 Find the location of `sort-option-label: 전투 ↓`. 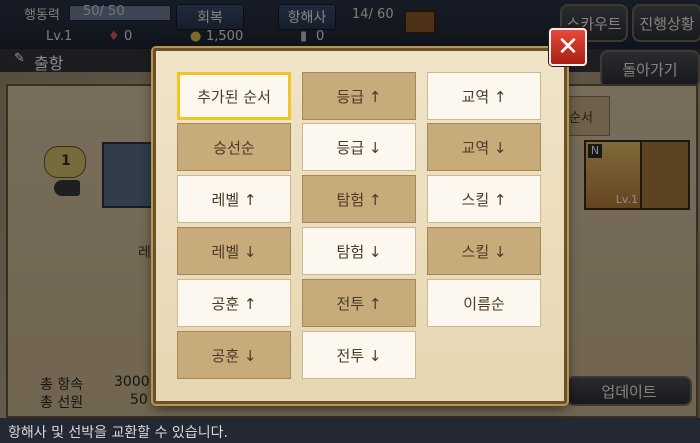

sort-option-label: 전투 ↓ is located at coordinates (359, 355).